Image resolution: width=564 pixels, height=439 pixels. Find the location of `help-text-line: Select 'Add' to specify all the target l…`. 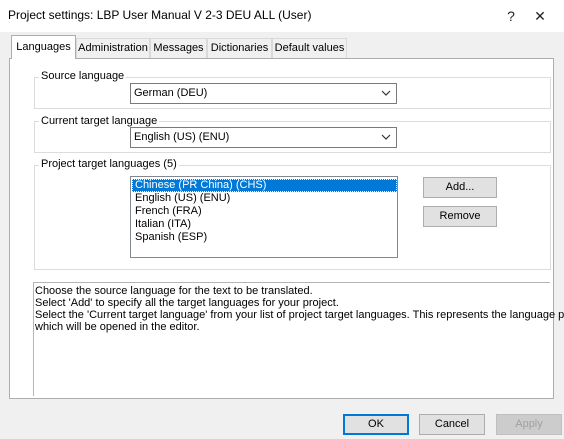

help-text-line: Select 'Add' to specify all the target l… is located at coordinates (187, 303).